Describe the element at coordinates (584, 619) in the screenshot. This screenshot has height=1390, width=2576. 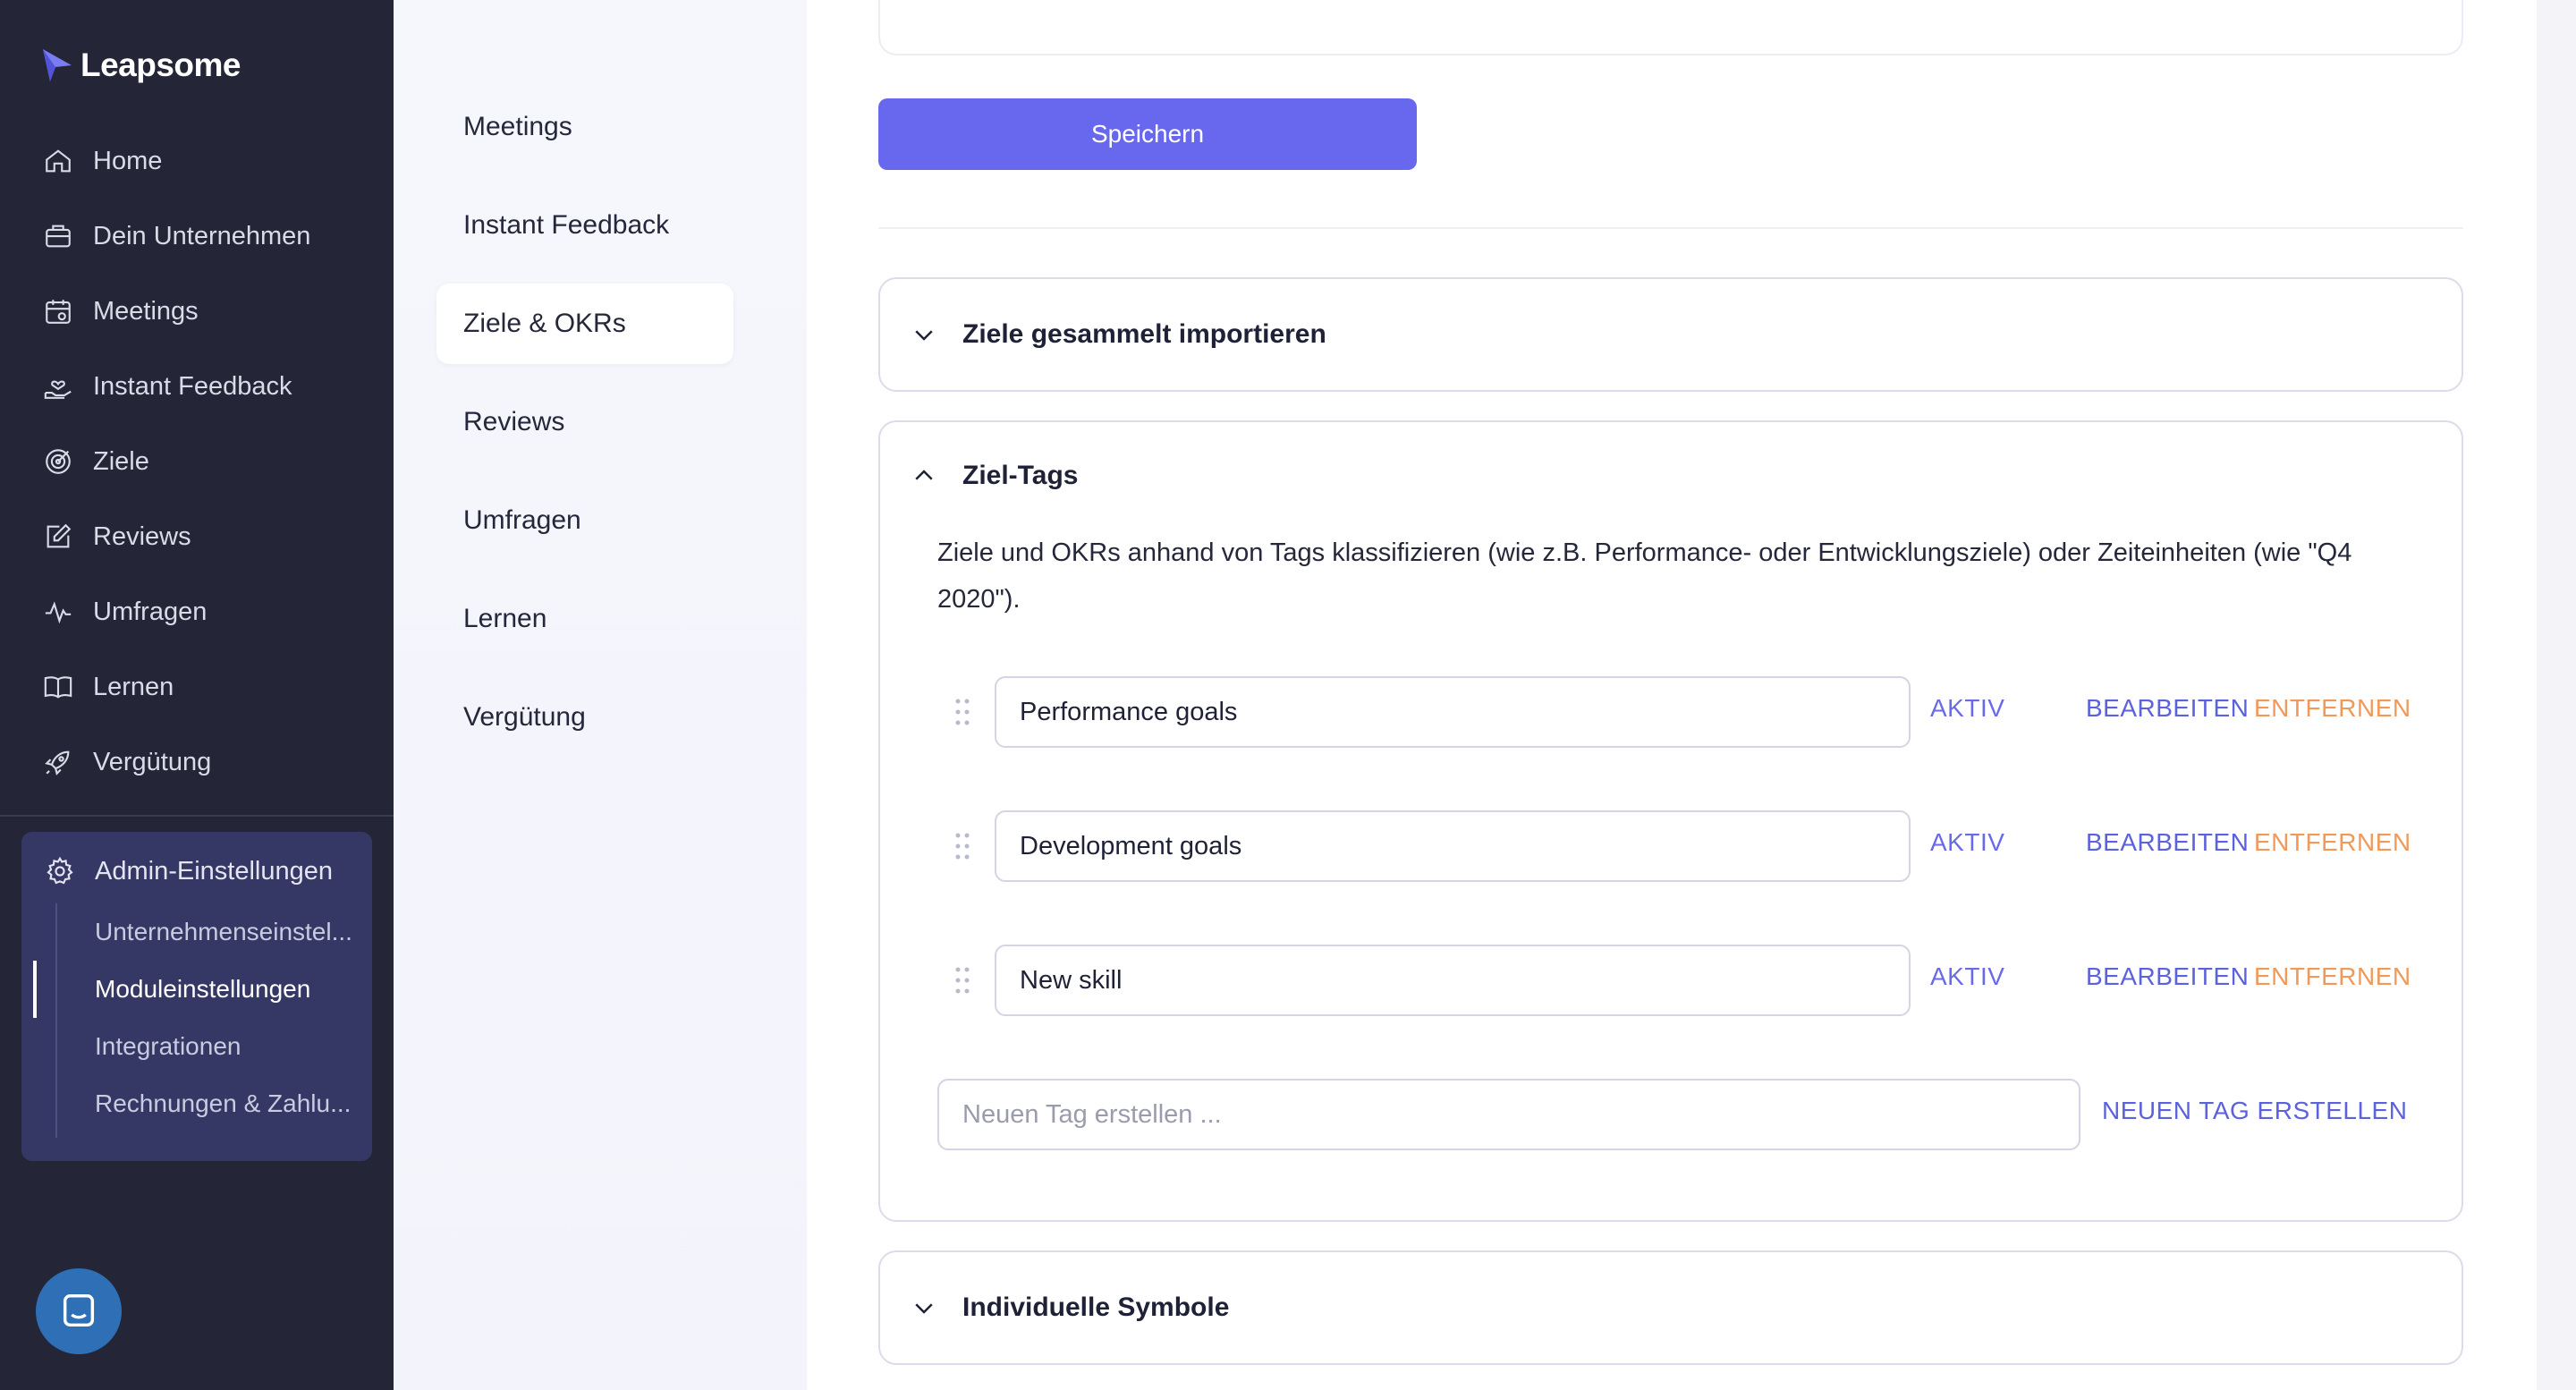
I see `subnav-item-lernen: Lernen` at that location.